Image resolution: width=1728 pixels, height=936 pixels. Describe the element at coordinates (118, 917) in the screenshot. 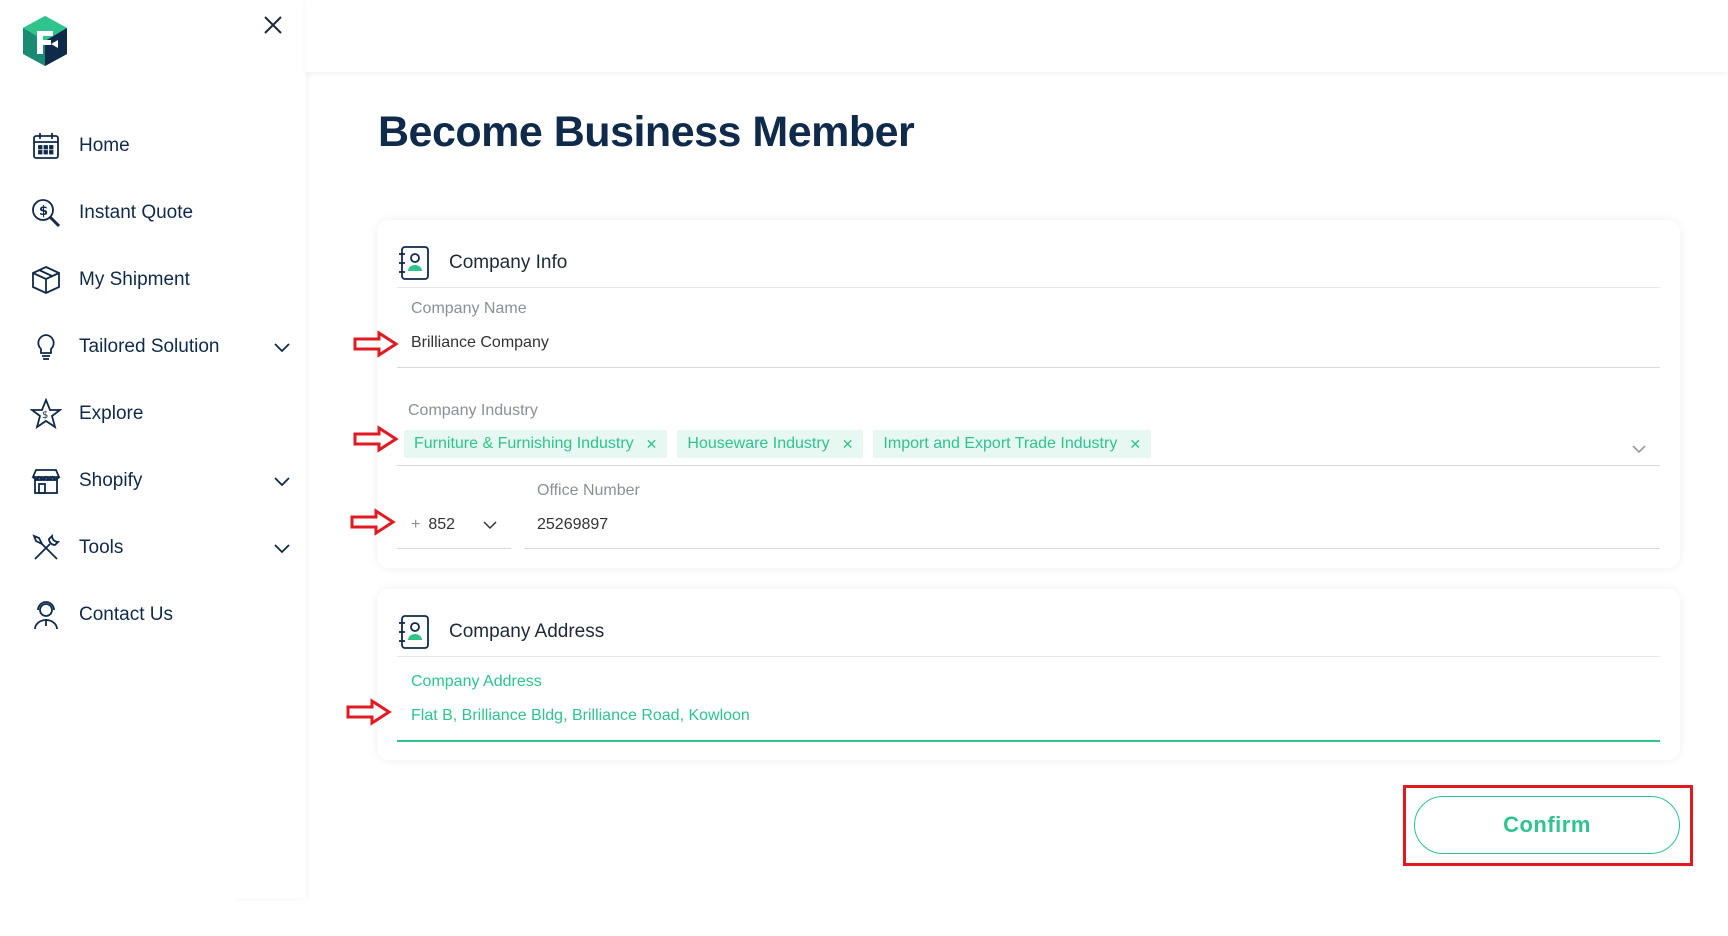

I see `sidebar-footer` at that location.